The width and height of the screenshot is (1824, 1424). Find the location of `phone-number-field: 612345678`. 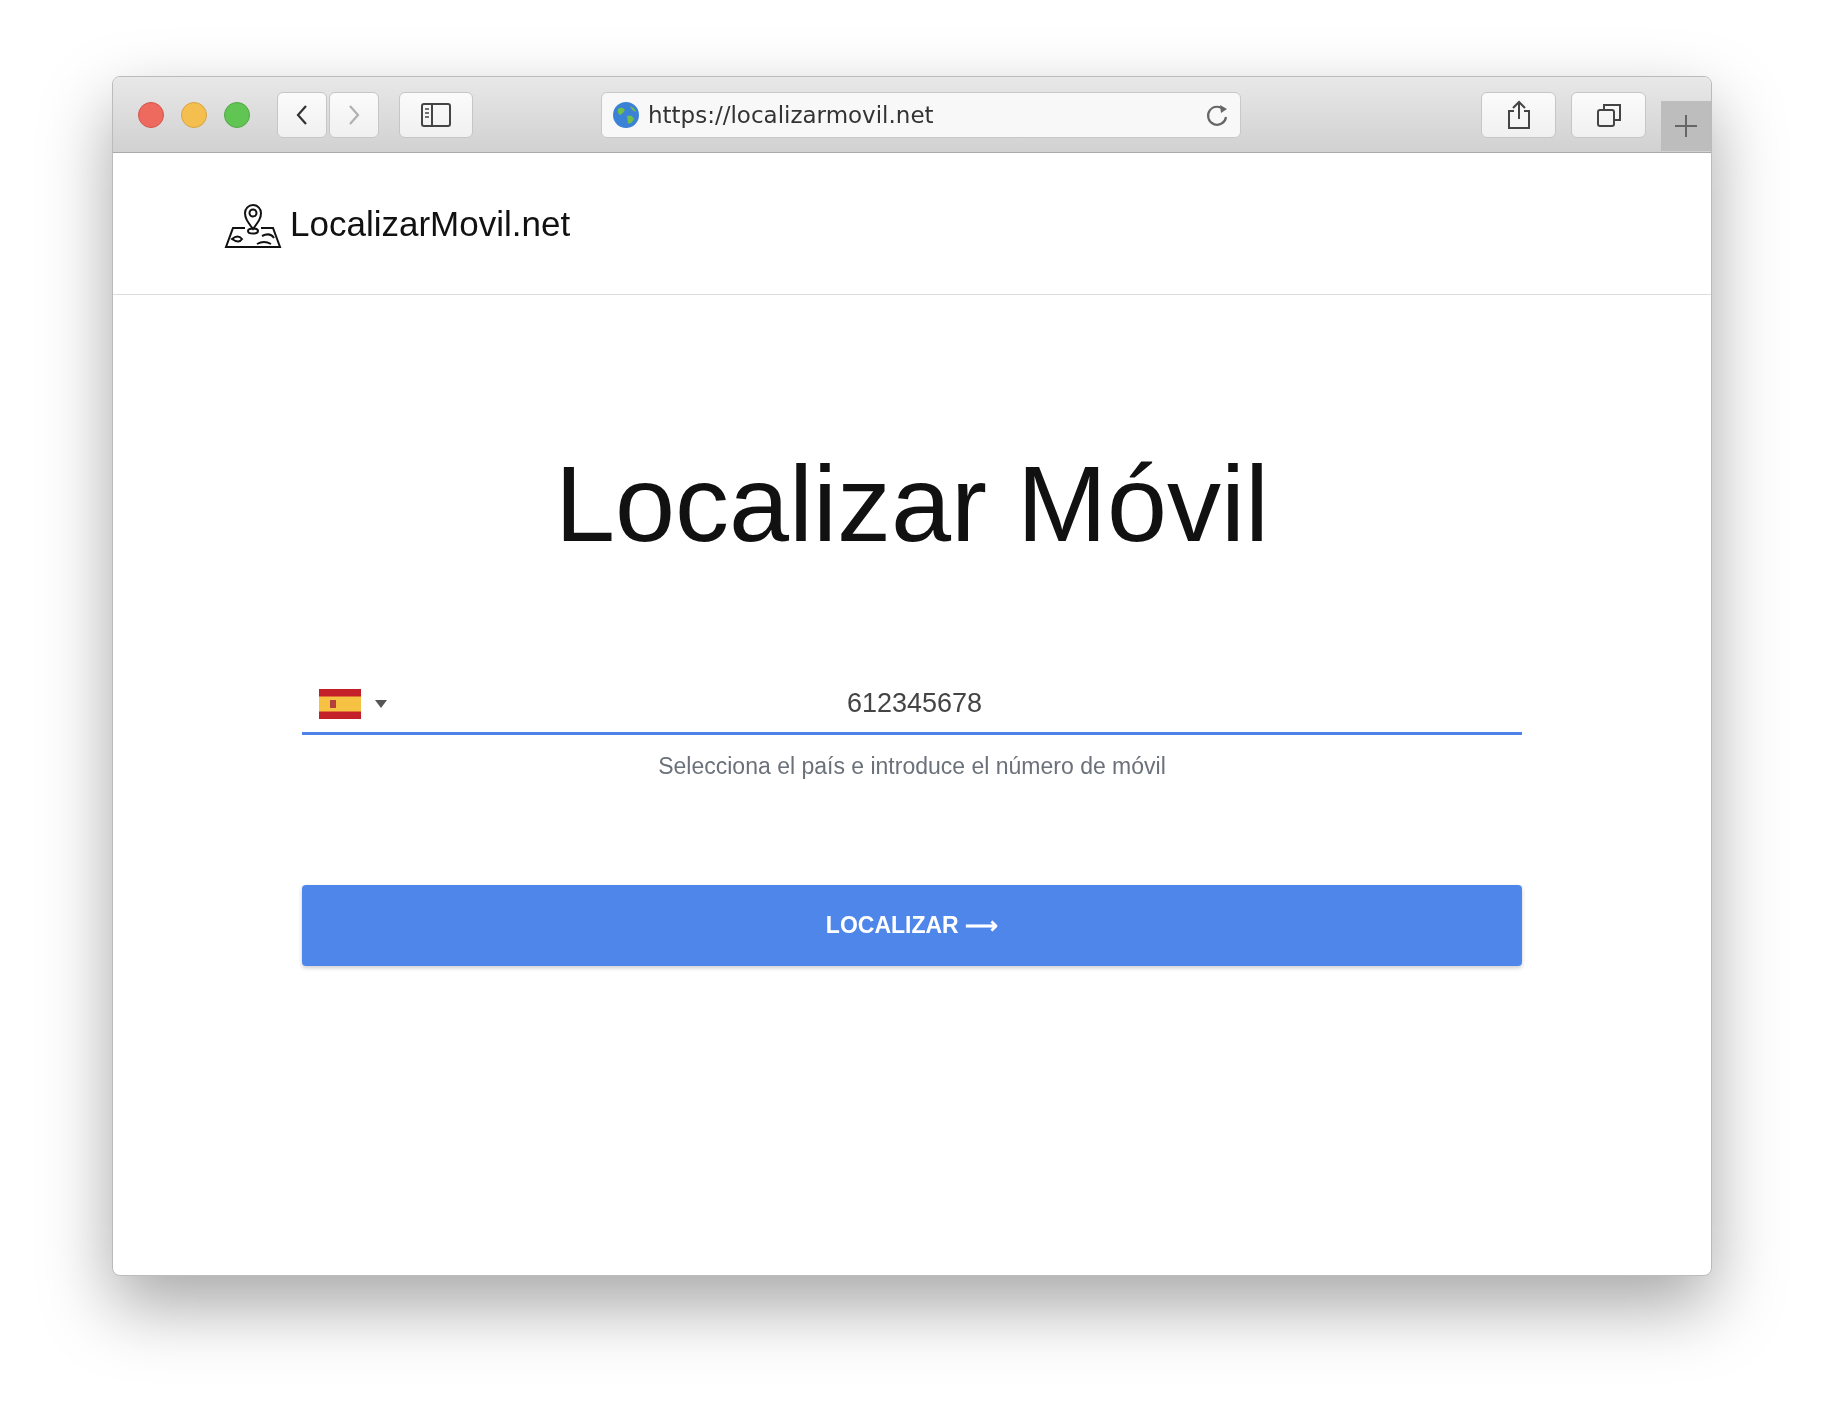

phone-number-field: 612345678 is located at coordinates (912, 705).